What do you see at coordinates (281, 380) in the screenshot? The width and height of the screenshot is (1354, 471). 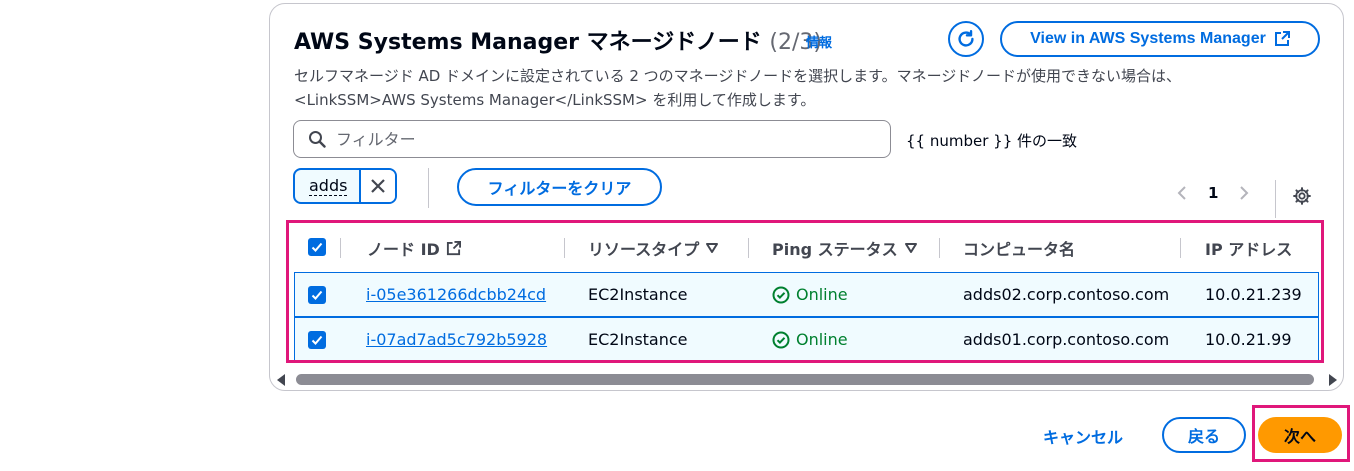 I see `scroll-left-icon` at bounding box center [281, 380].